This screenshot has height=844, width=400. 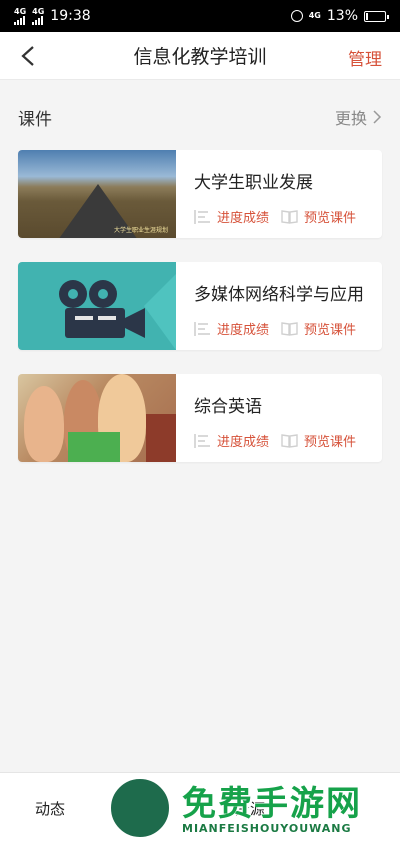 What do you see at coordinates (50, 808) in the screenshot?
I see `tab-dynamics: 动态` at bounding box center [50, 808].